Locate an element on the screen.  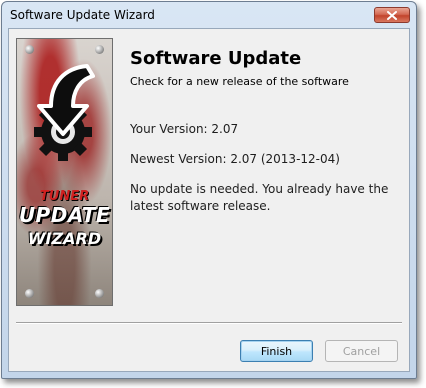
divider is located at coordinates (209, 323).